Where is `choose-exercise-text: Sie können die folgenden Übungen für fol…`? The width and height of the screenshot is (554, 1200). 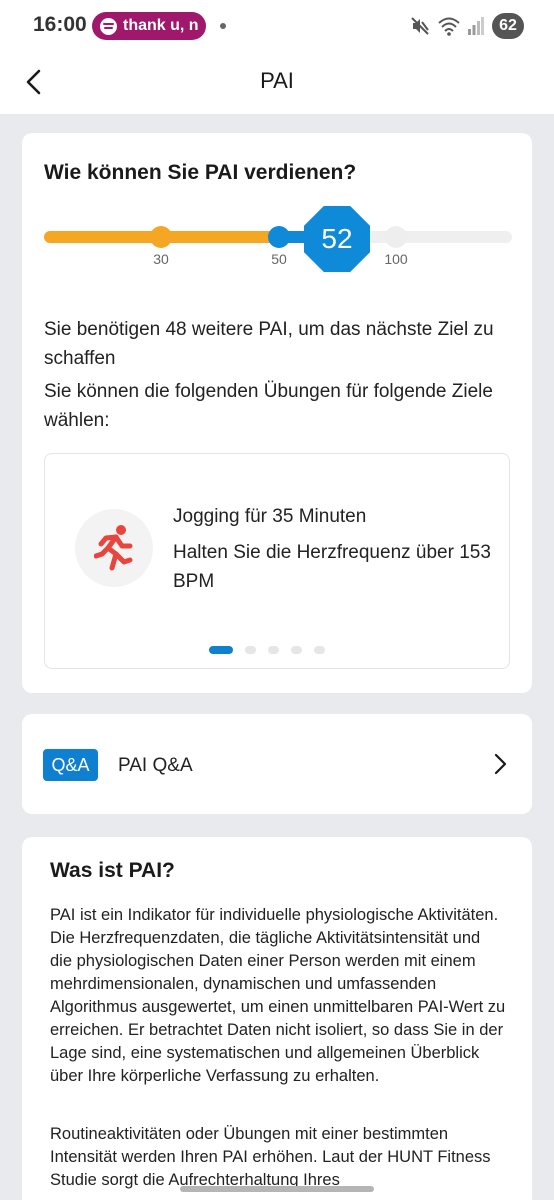
choose-exercise-text: Sie können die folgenden Übungen für fol… is located at coordinates (268, 406).